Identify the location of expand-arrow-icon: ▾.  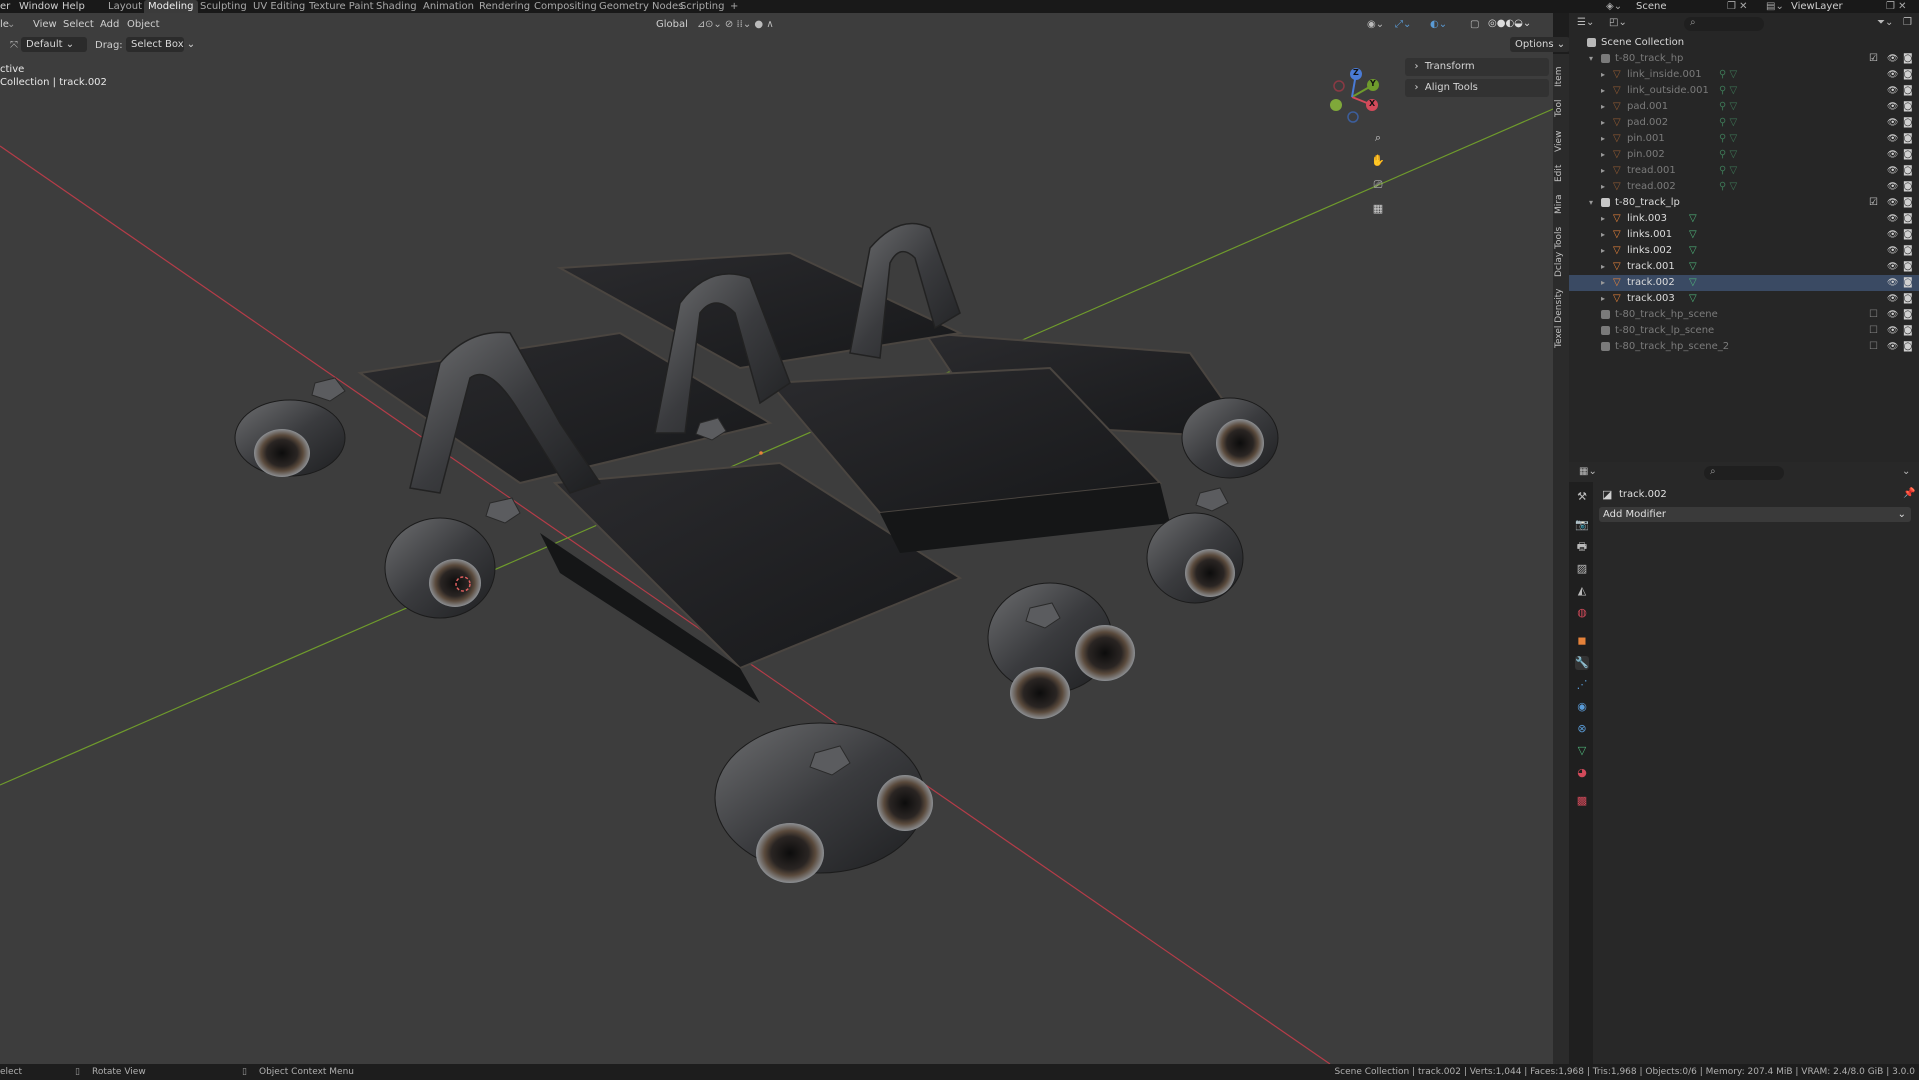
(1591, 59).